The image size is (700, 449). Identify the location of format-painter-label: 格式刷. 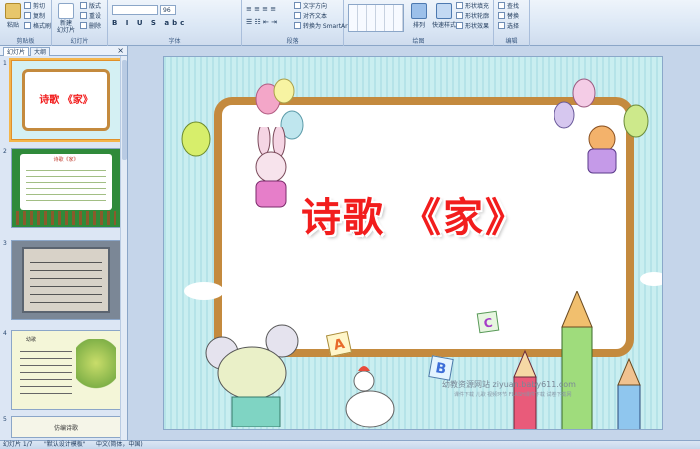
(42, 26).